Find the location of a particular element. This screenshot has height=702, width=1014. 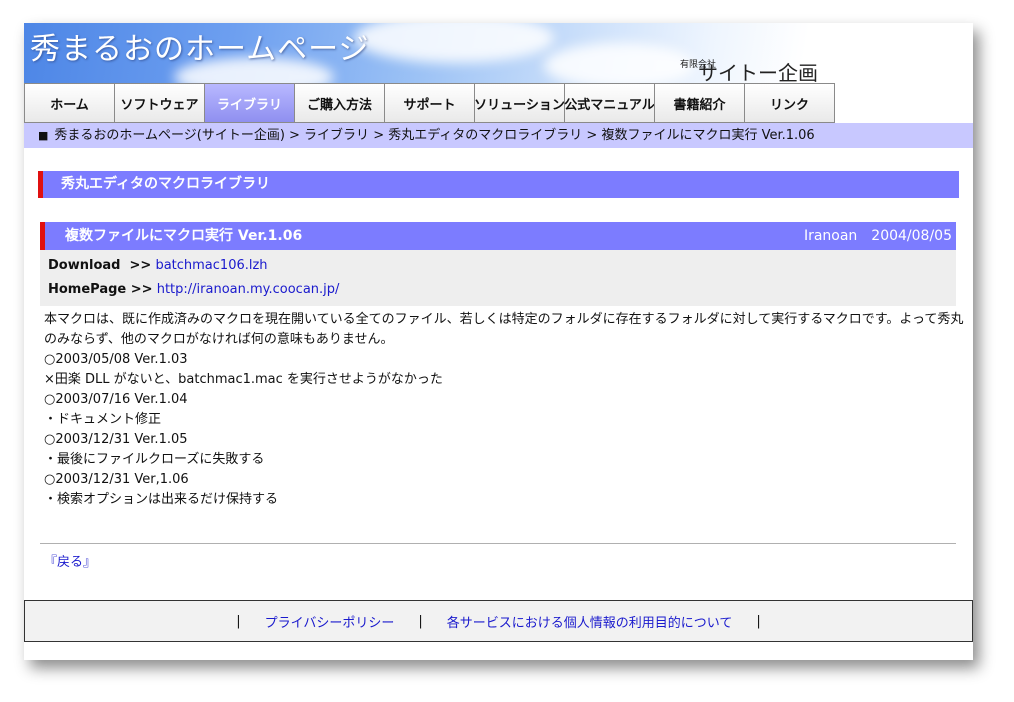

homepage-link: http://iranoan.my.coocan.jp/ is located at coordinates (248, 289).